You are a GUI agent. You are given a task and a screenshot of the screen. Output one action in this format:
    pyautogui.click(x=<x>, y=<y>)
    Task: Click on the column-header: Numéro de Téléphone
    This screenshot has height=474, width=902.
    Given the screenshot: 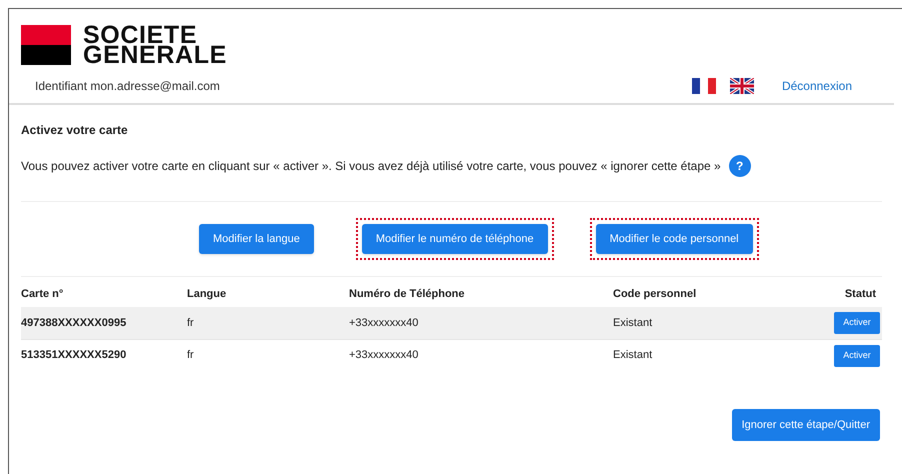 What is the action you would take?
    pyautogui.click(x=407, y=294)
    